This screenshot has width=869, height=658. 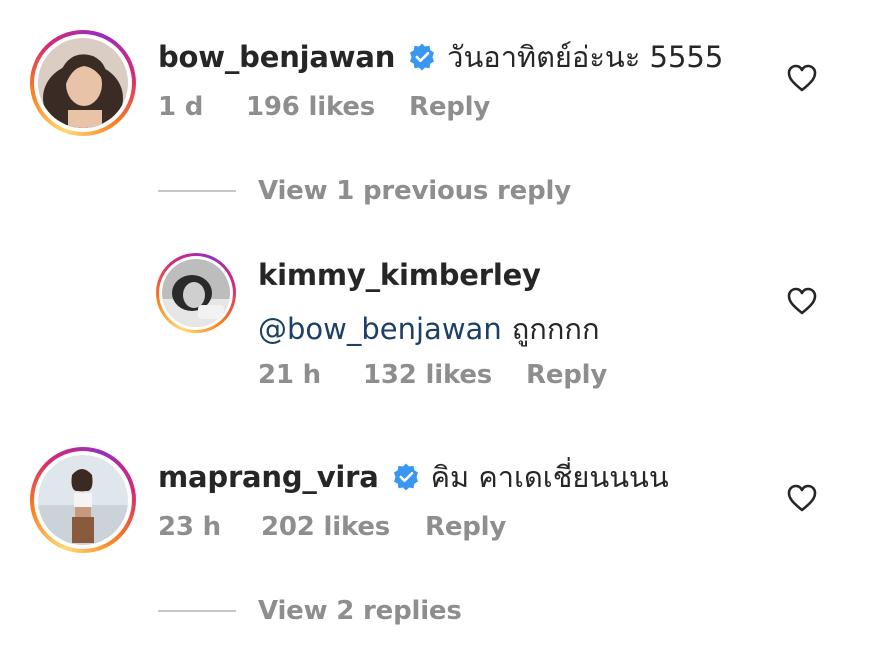 What do you see at coordinates (310, 107) in the screenshot?
I see `likes-count: 196 likes` at bounding box center [310, 107].